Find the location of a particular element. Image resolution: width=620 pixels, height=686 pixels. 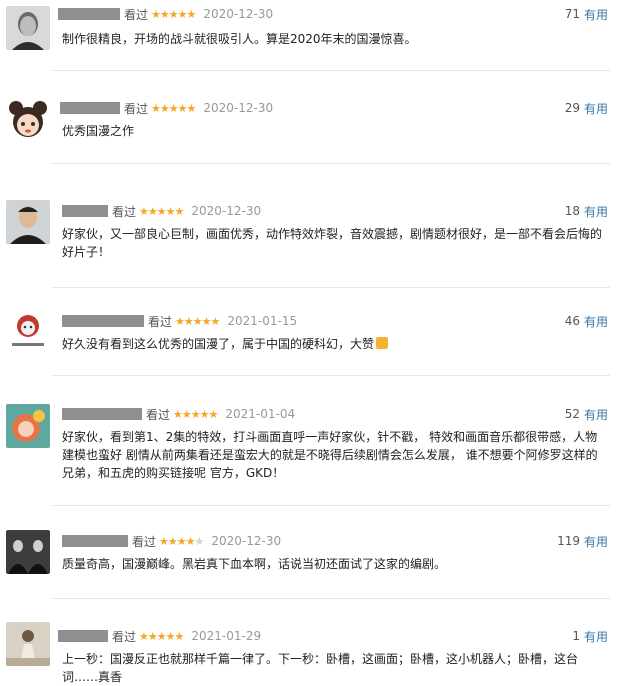

useful-count: 18 is located at coordinates (572, 211).